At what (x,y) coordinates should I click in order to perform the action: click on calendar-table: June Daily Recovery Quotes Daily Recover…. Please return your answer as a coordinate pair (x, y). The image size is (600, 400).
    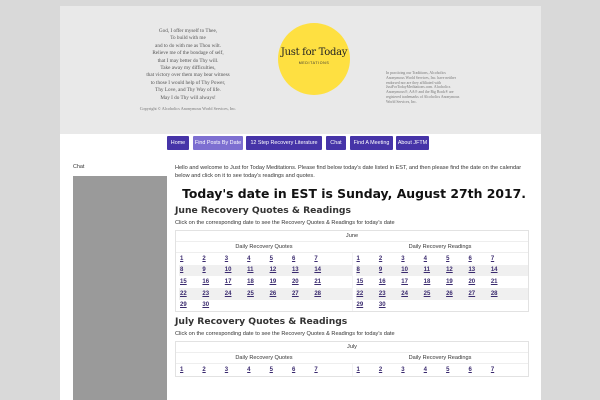
    Looking at the image, I should click on (352, 271).